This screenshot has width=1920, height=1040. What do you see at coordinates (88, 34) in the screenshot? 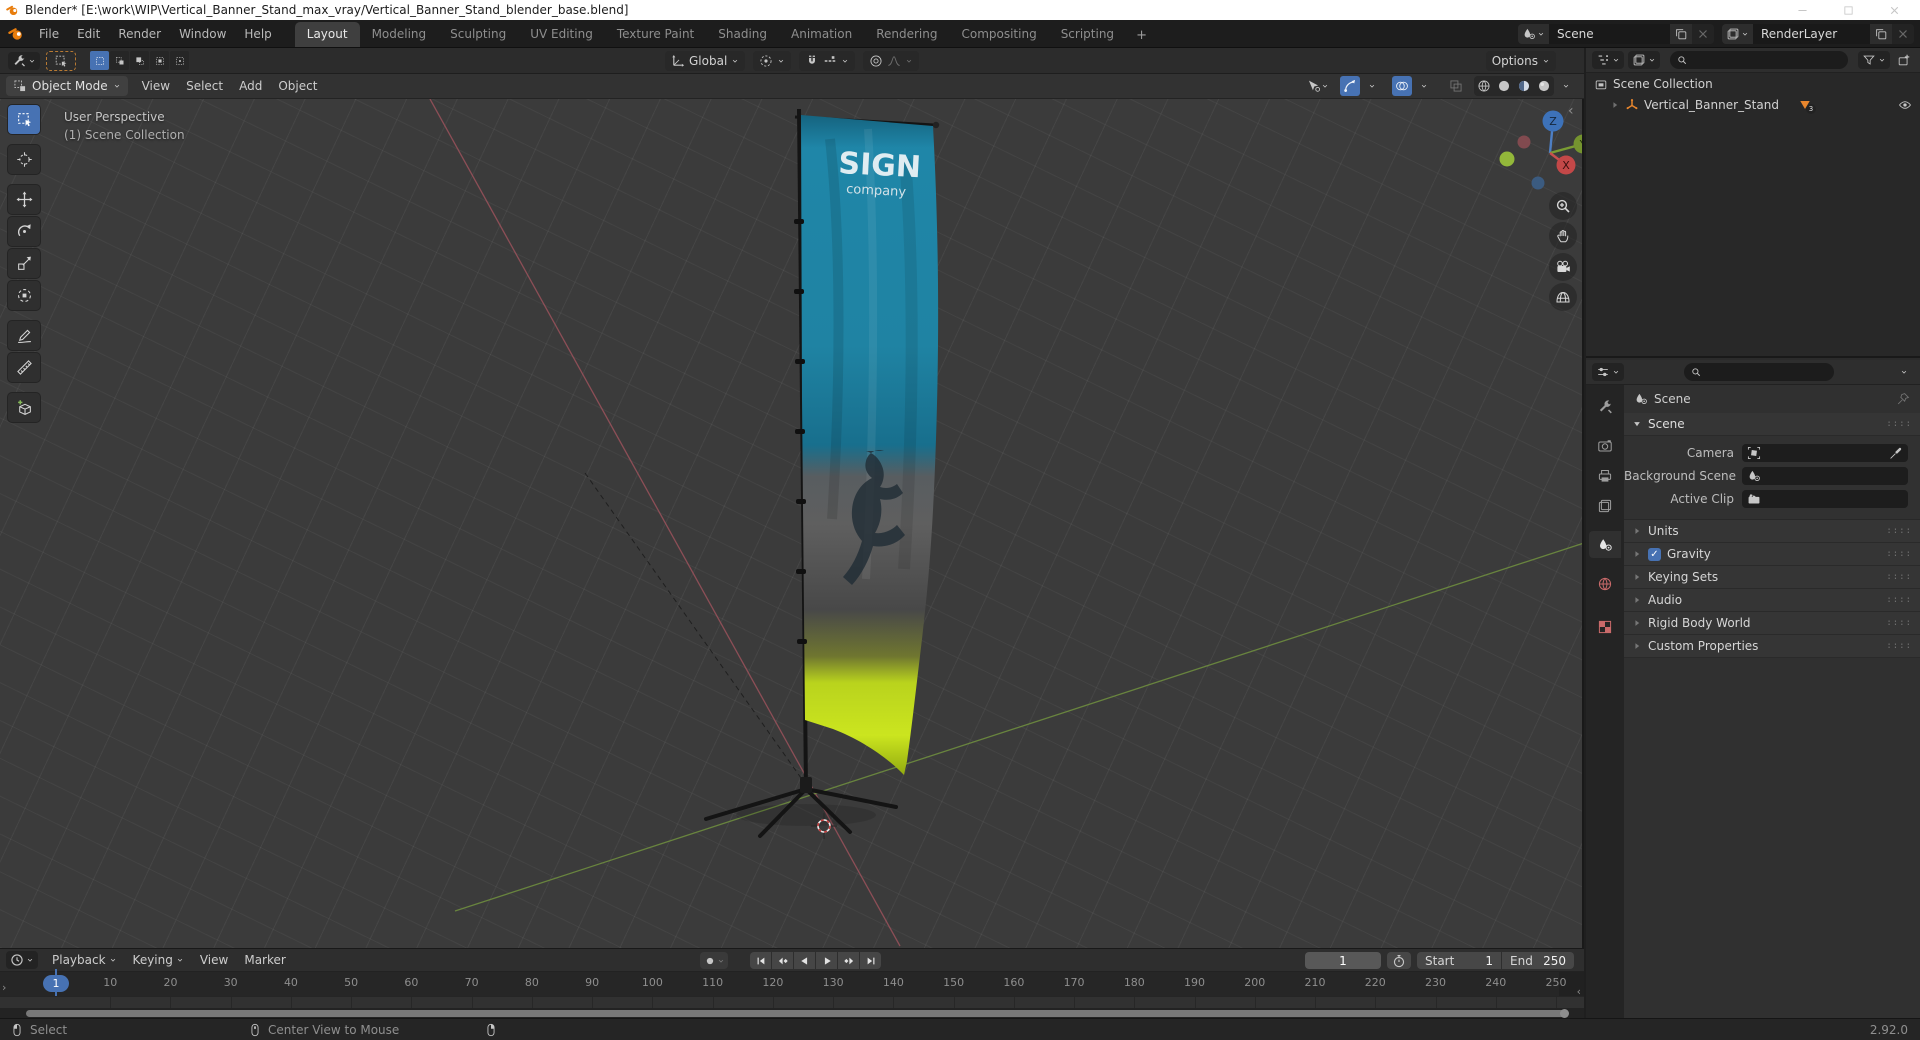
I see `menu-item: Edit` at bounding box center [88, 34].